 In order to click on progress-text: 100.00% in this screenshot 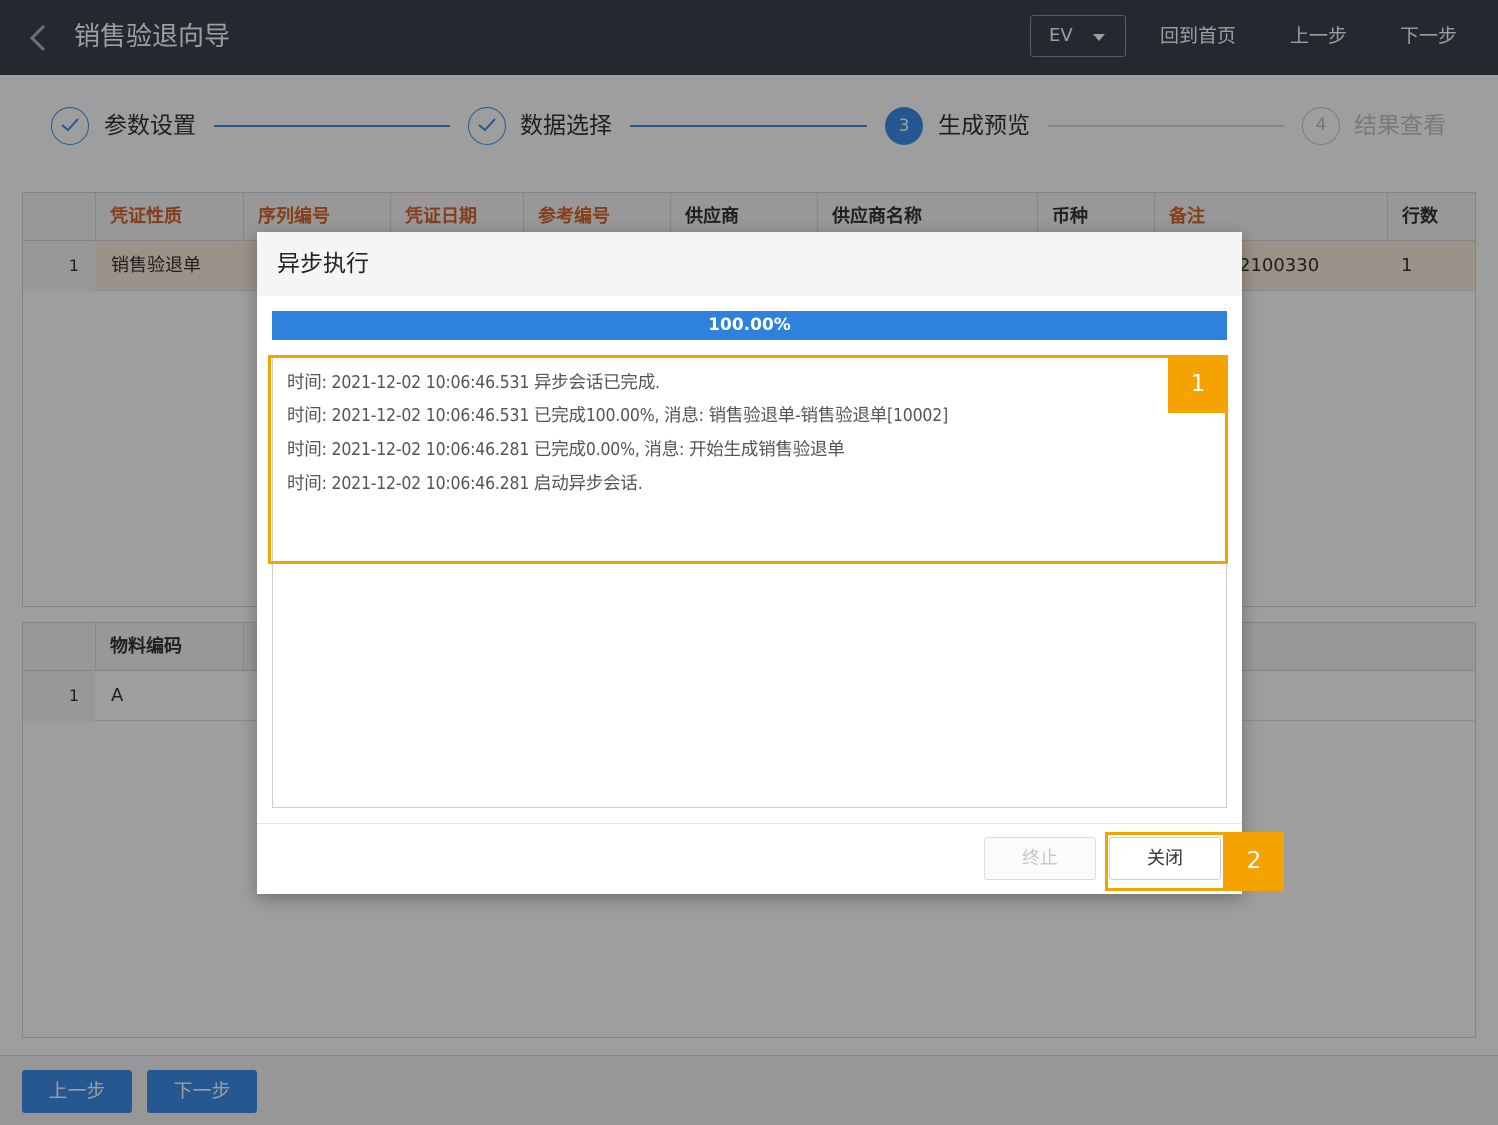, I will do `click(749, 325)`.